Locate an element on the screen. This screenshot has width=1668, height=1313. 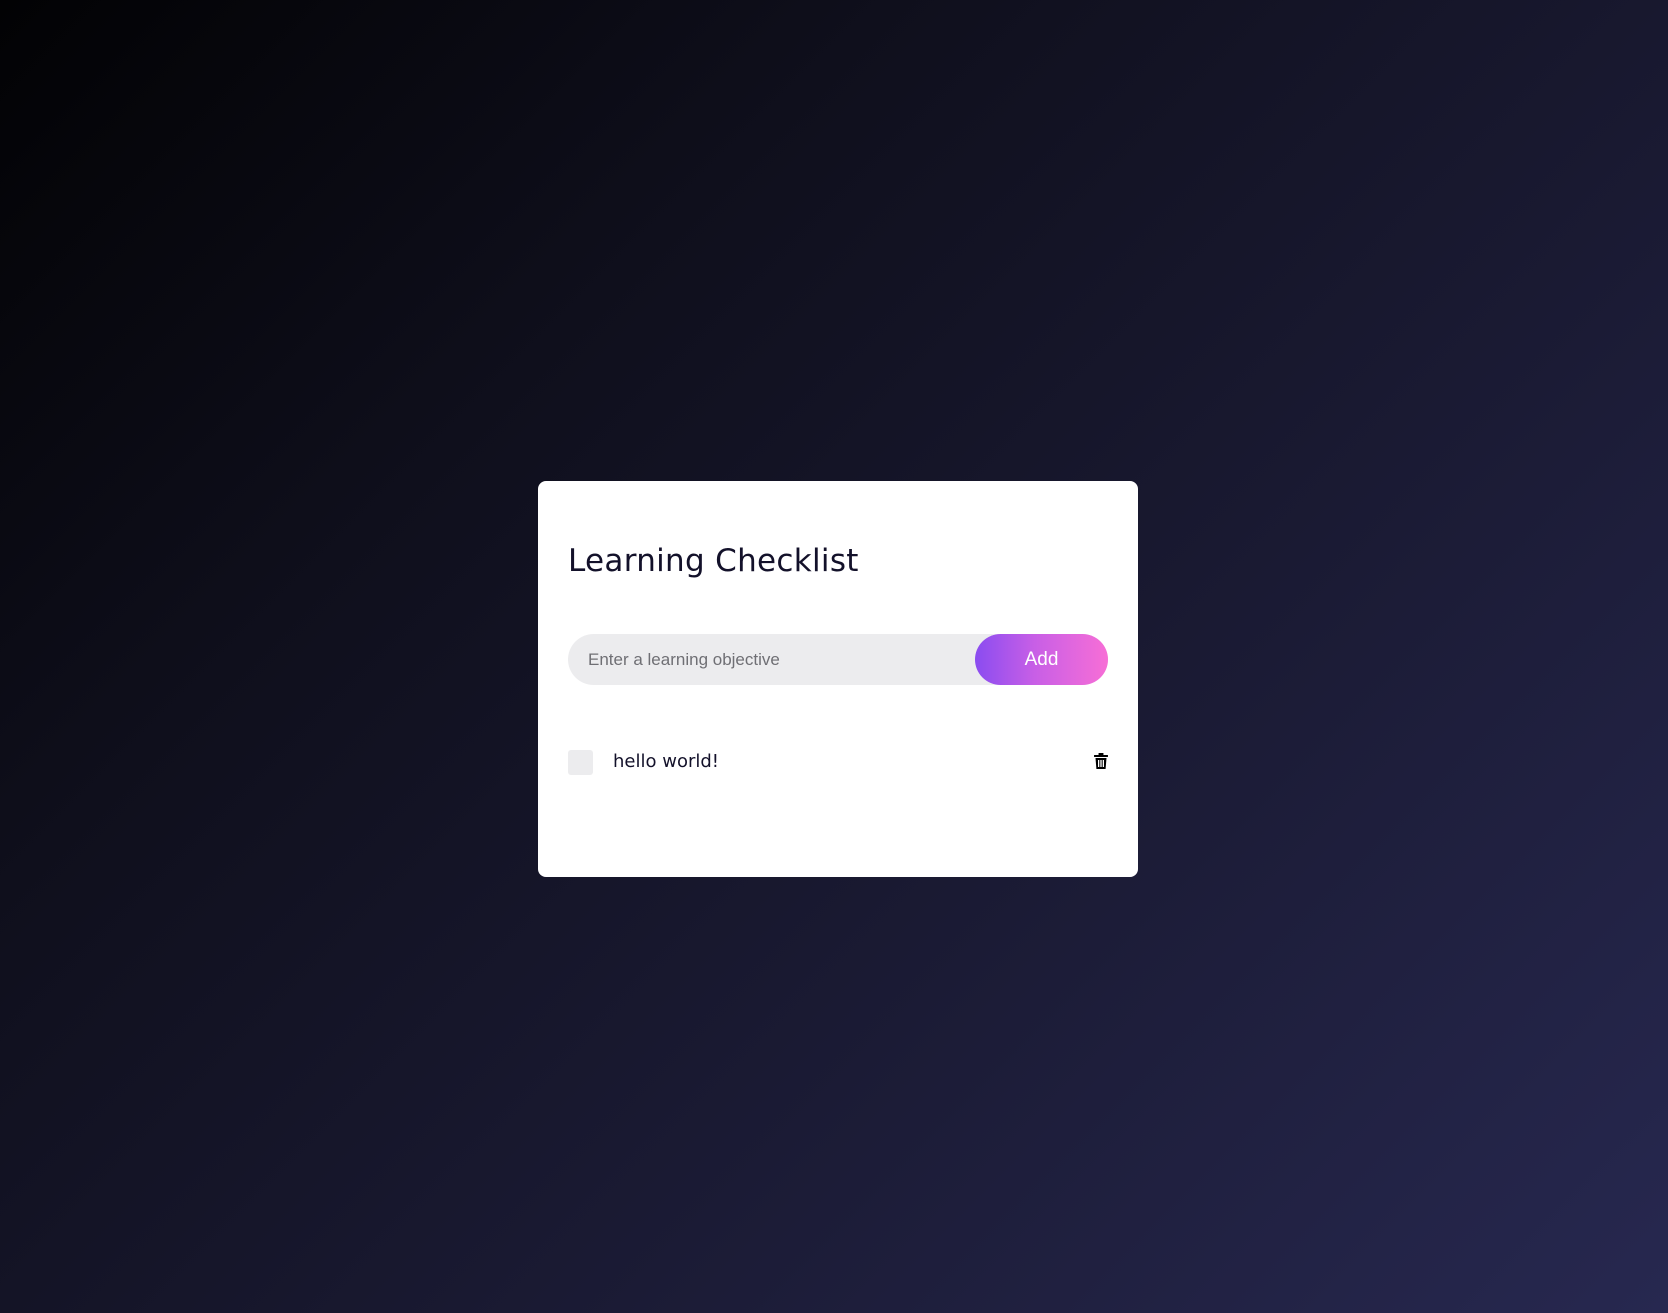
checklist-card: Learning Checklist Add hello world! is located at coordinates (838, 679).